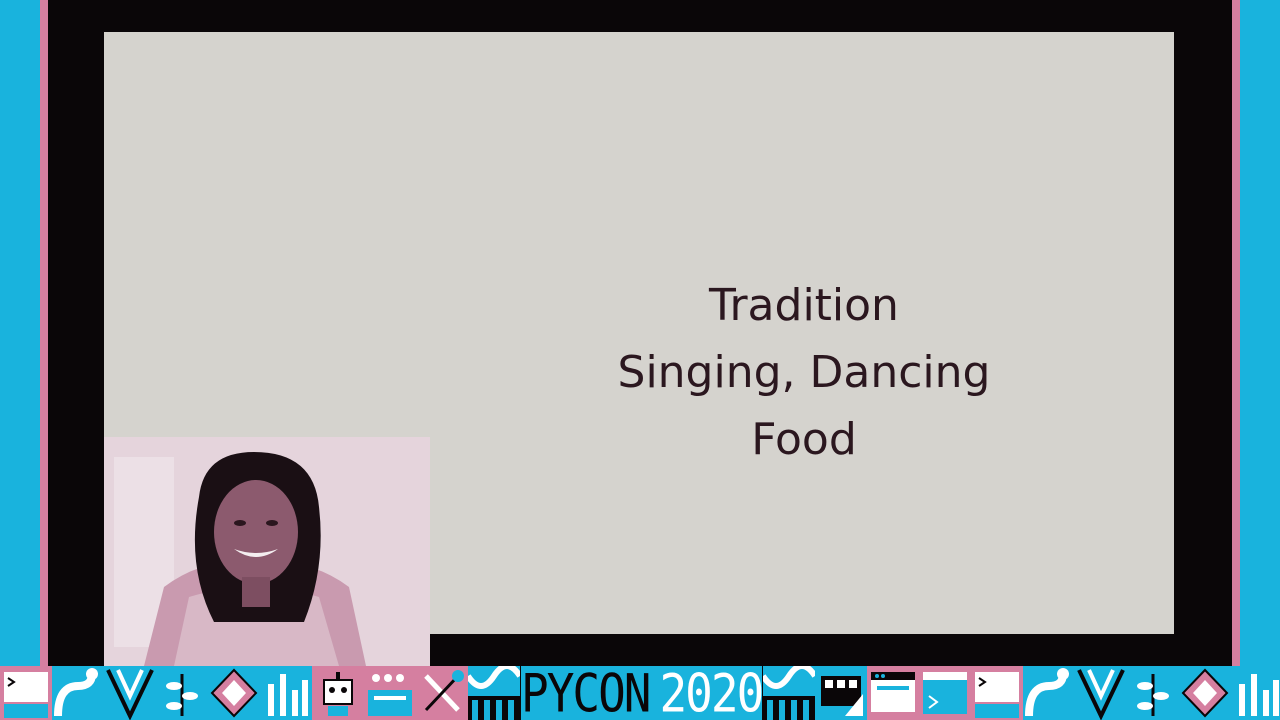 This screenshot has height=720, width=1280. Describe the element at coordinates (390, 693) in the screenshot. I see `keyboard-icon` at that location.